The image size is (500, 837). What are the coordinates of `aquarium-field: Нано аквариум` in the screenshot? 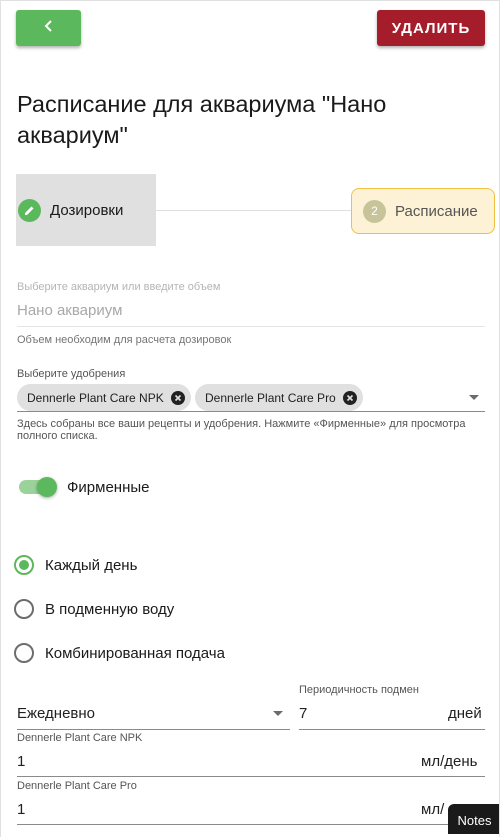 It's located at (70, 310).